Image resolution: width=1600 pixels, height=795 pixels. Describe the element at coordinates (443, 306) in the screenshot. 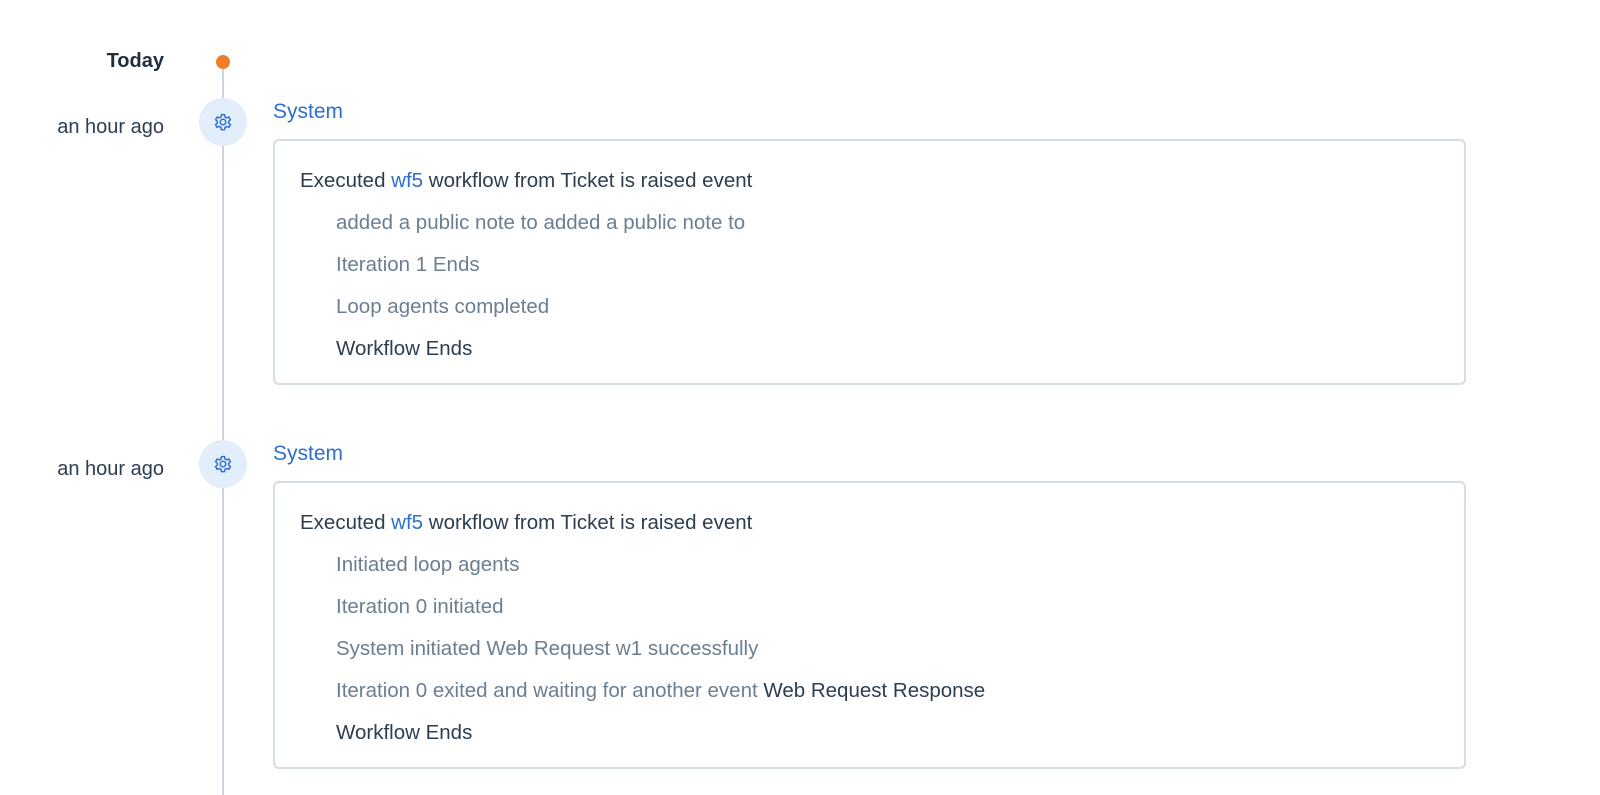

I see `workflow-step: Loop agents completed` at that location.